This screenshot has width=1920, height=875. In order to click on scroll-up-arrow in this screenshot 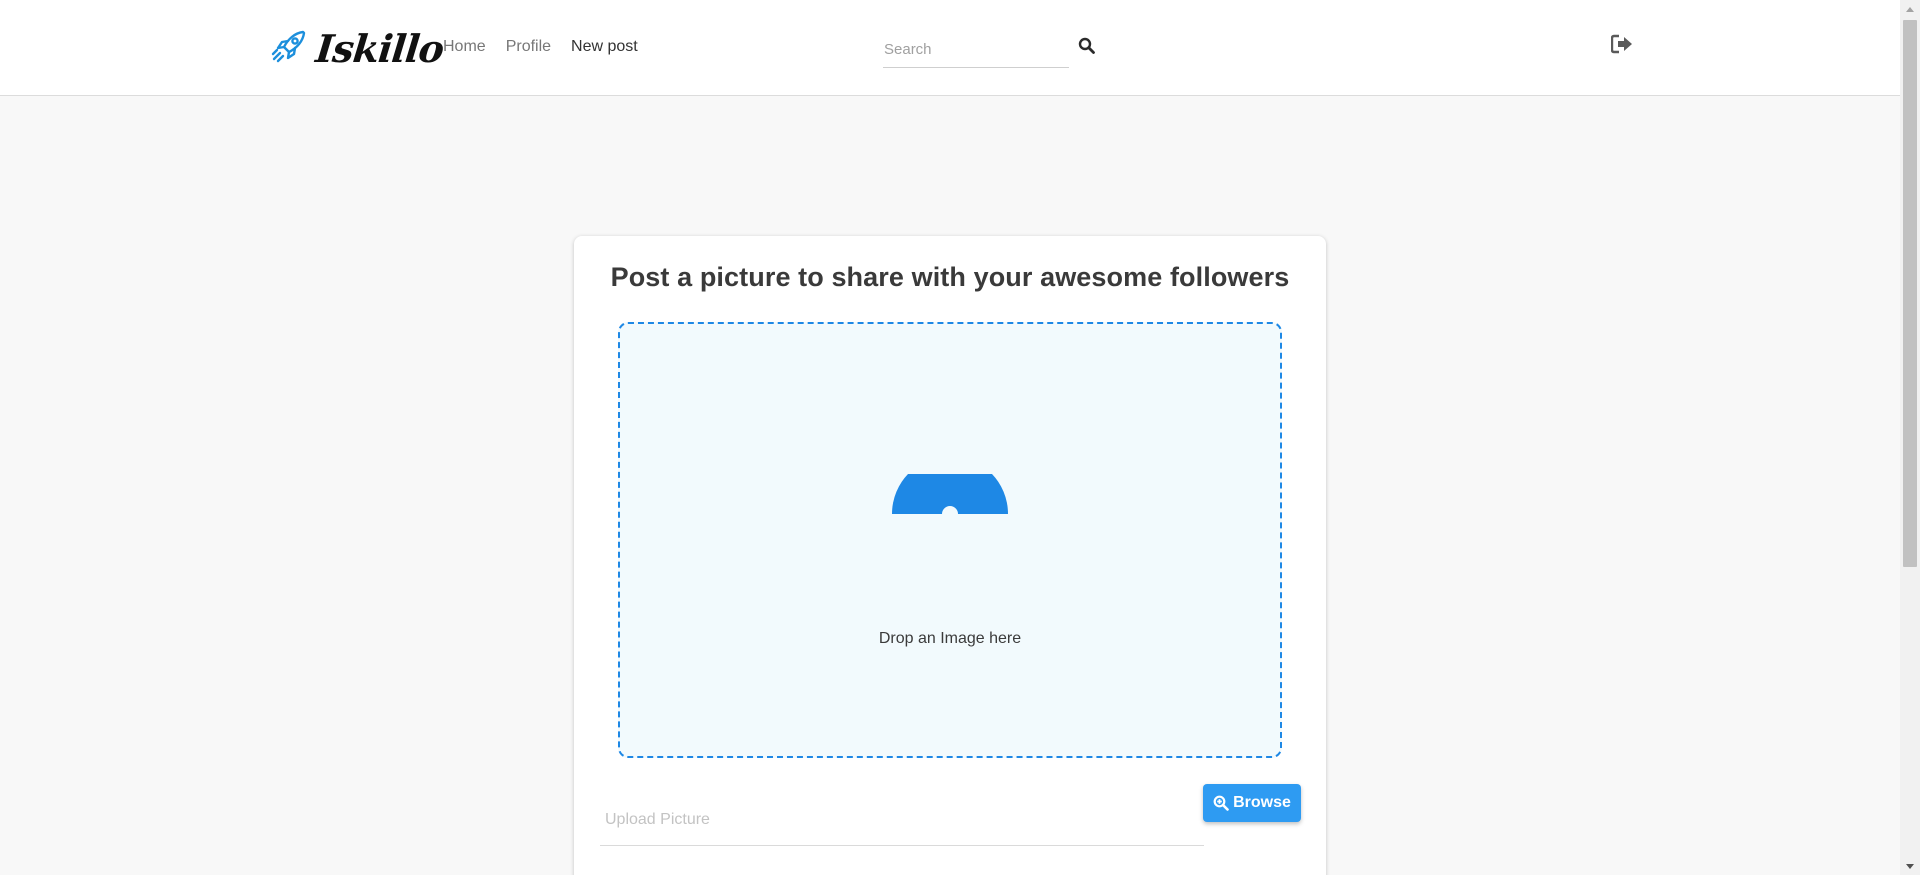, I will do `click(1910, 8)`.